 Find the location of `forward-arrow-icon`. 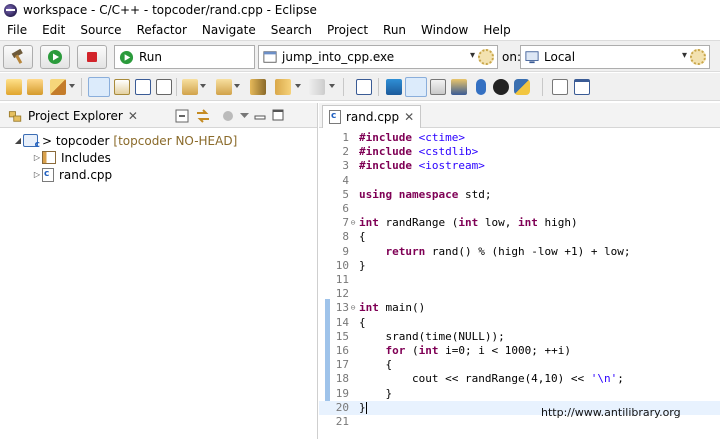

forward-arrow-icon is located at coordinates (317, 87).